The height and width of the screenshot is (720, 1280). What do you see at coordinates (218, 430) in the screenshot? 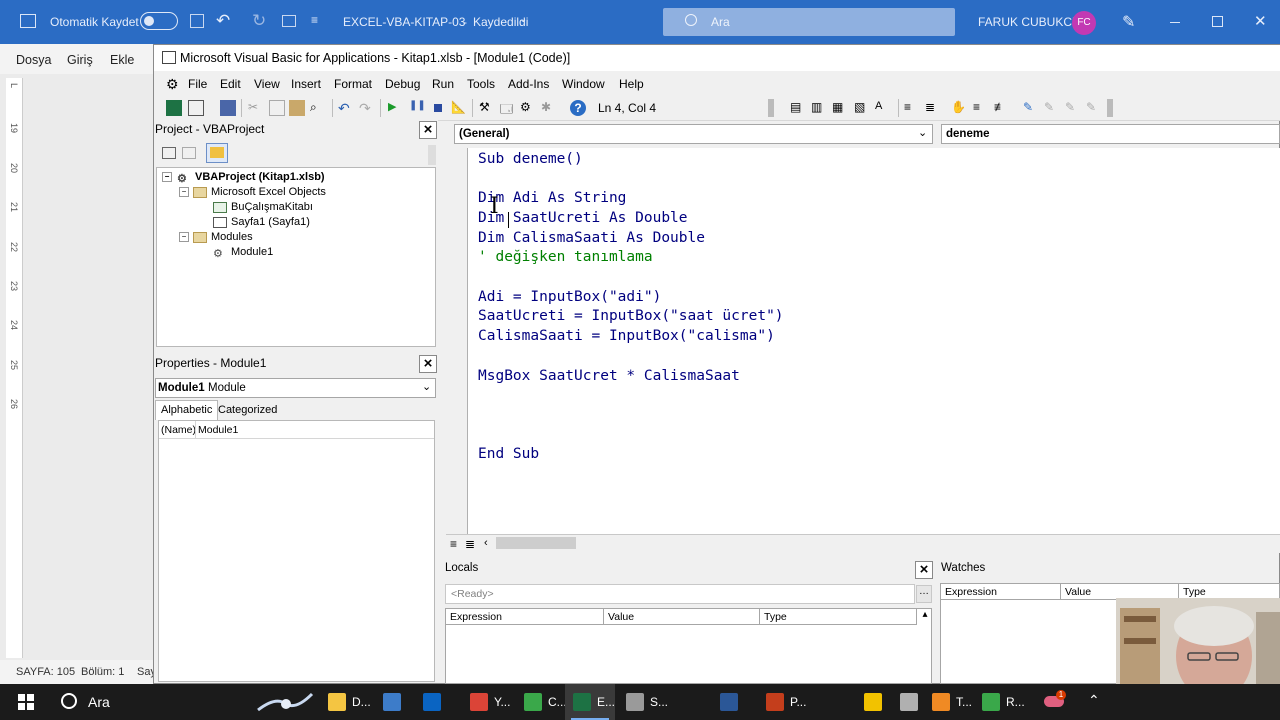
I see `property-value: Module1` at bounding box center [218, 430].